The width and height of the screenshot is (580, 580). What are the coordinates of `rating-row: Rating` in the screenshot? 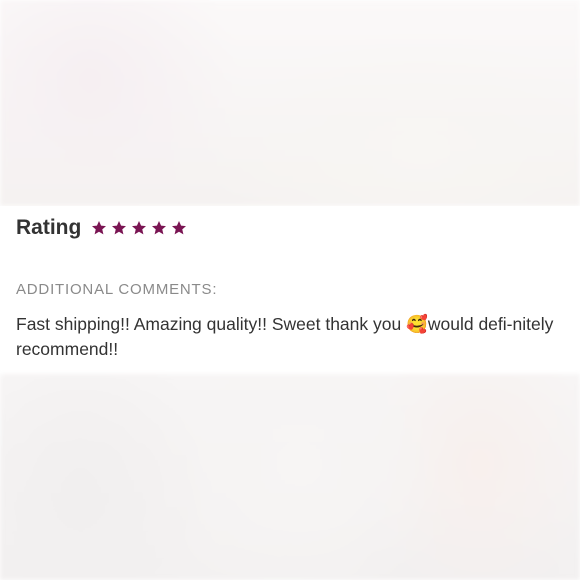 It's located at (101, 228).